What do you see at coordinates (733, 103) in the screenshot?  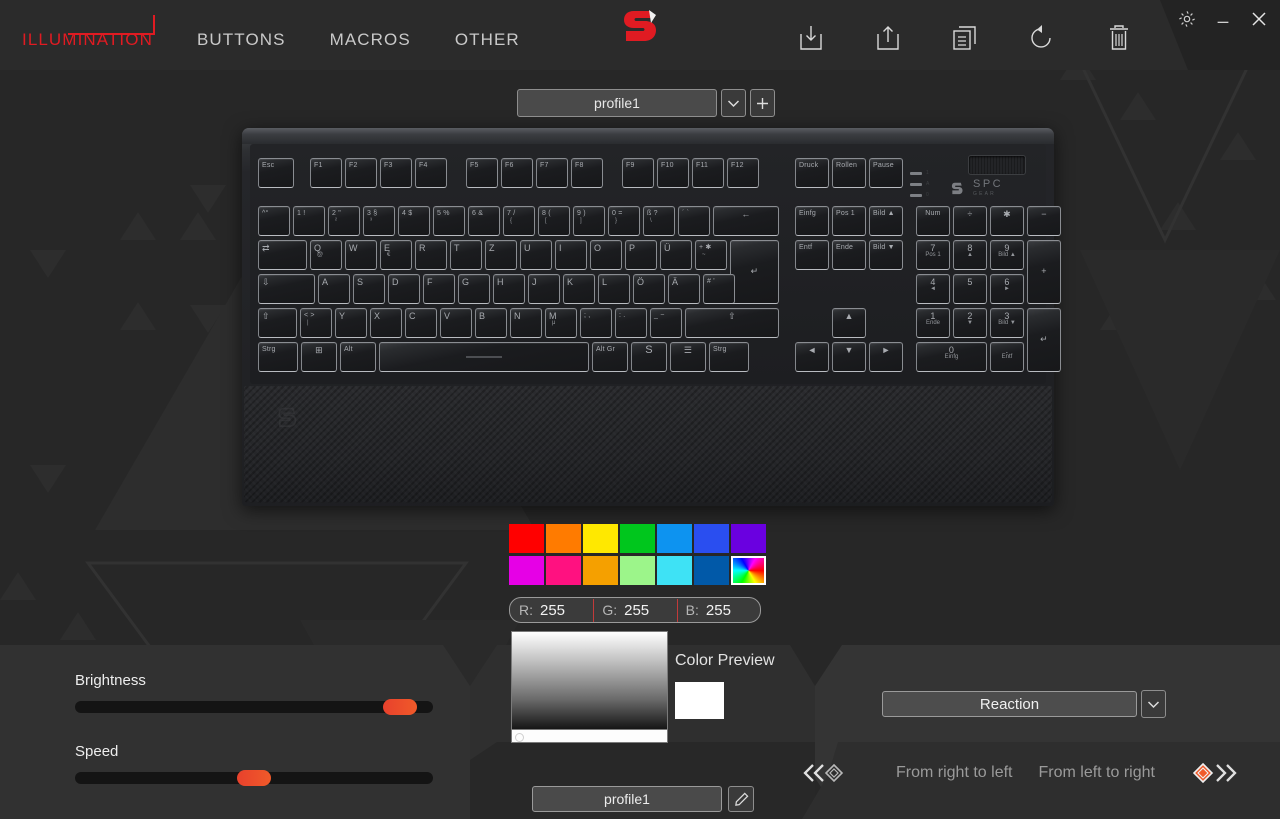 I see `profile-dropdown-button` at bounding box center [733, 103].